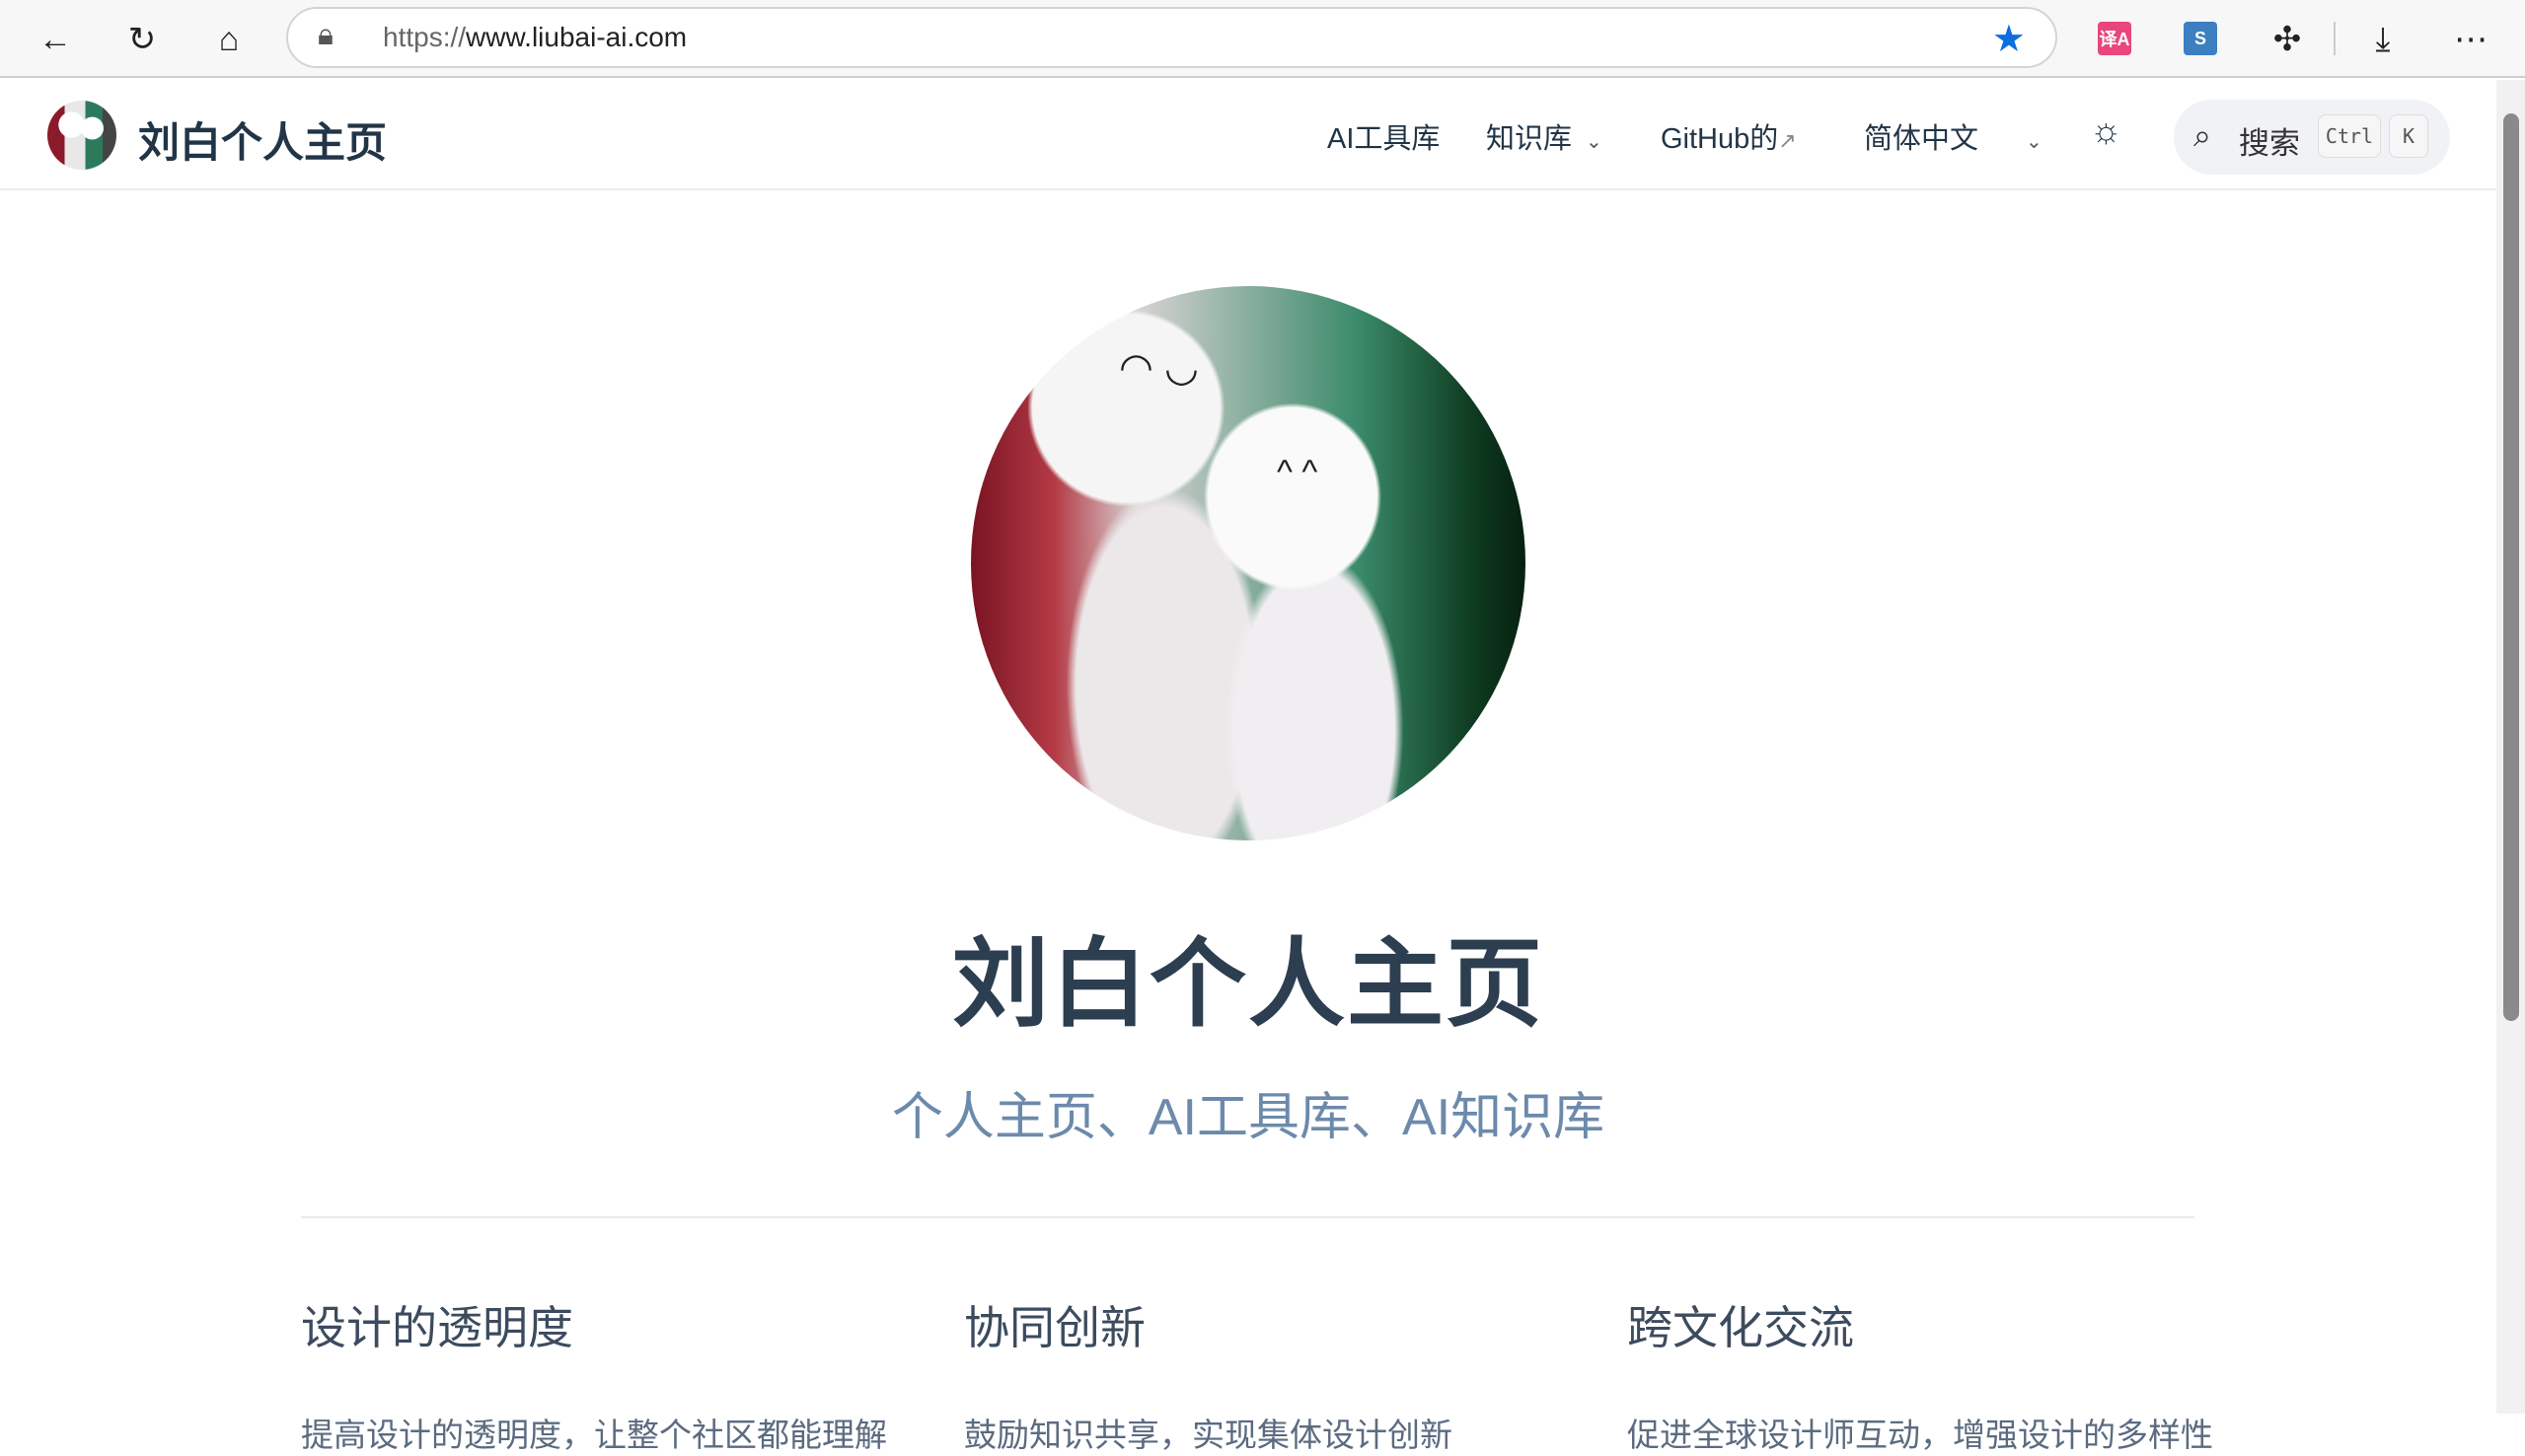 This screenshot has height=1456, width=2525. Describe the element at coordinates (1248, 1117) in the screenshot. I see `hero-subtitle: 个人主页、AI工具库、AI知识库` at that location.